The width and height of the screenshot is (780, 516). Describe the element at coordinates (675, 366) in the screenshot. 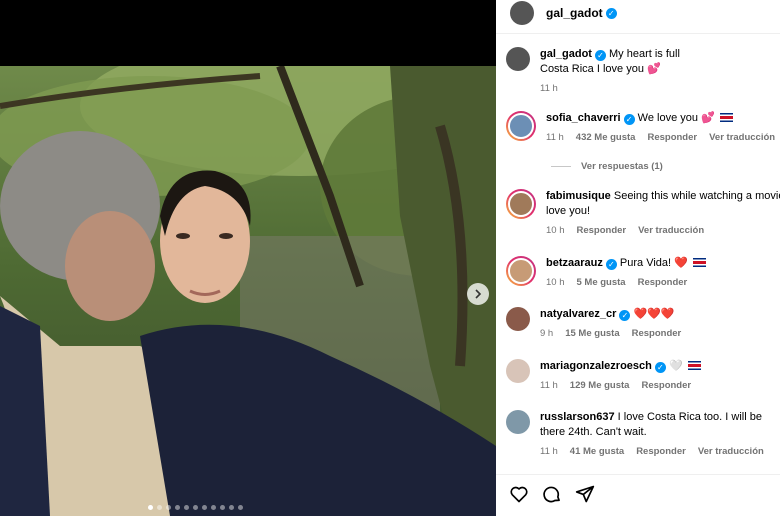

I see `comment-text: 🤍` at that location.